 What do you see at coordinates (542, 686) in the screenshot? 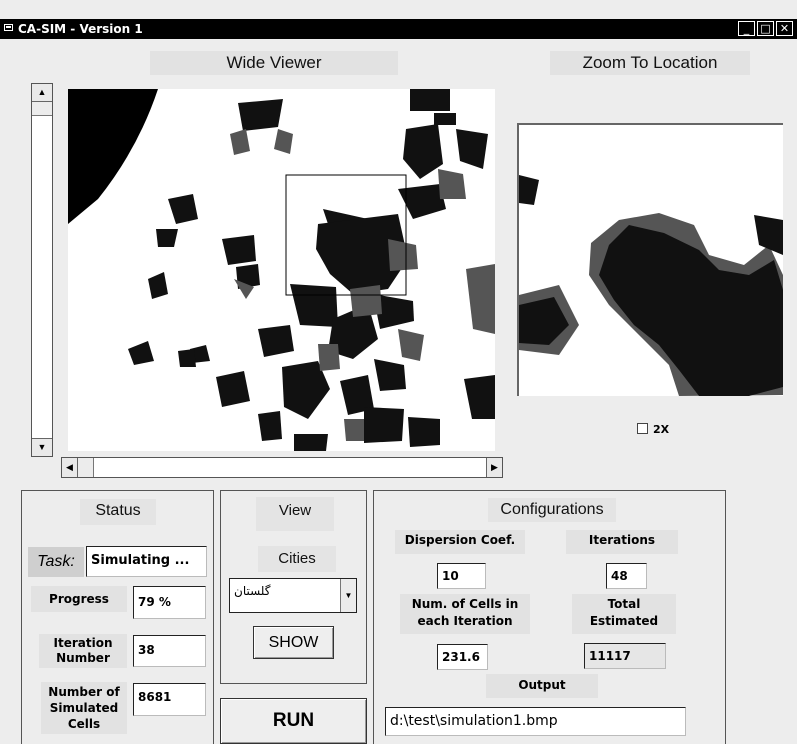
I see `output-label: Output` at bounding box center [542, 686].